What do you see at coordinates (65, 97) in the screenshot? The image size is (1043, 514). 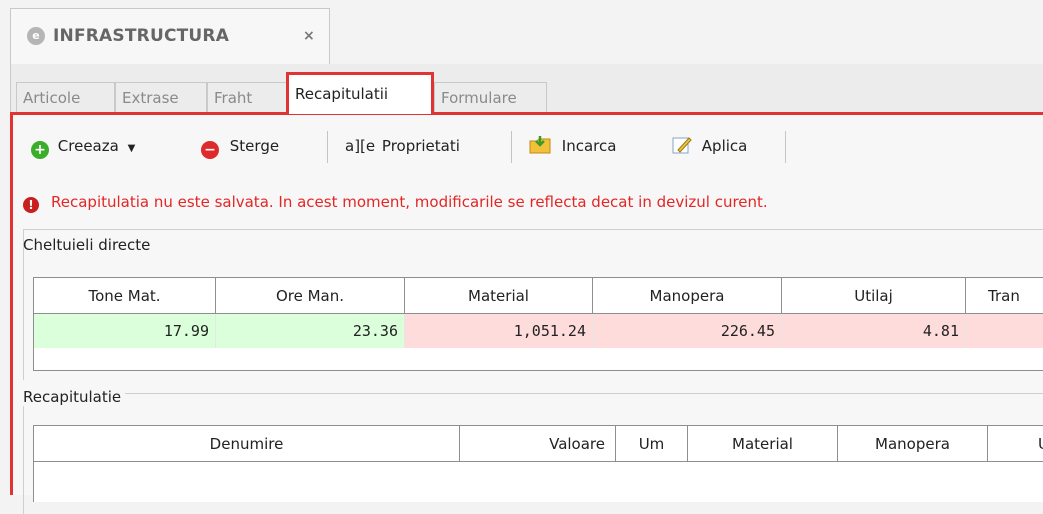 I see `tab-articole: Articole` at bounding box center [65, 97].